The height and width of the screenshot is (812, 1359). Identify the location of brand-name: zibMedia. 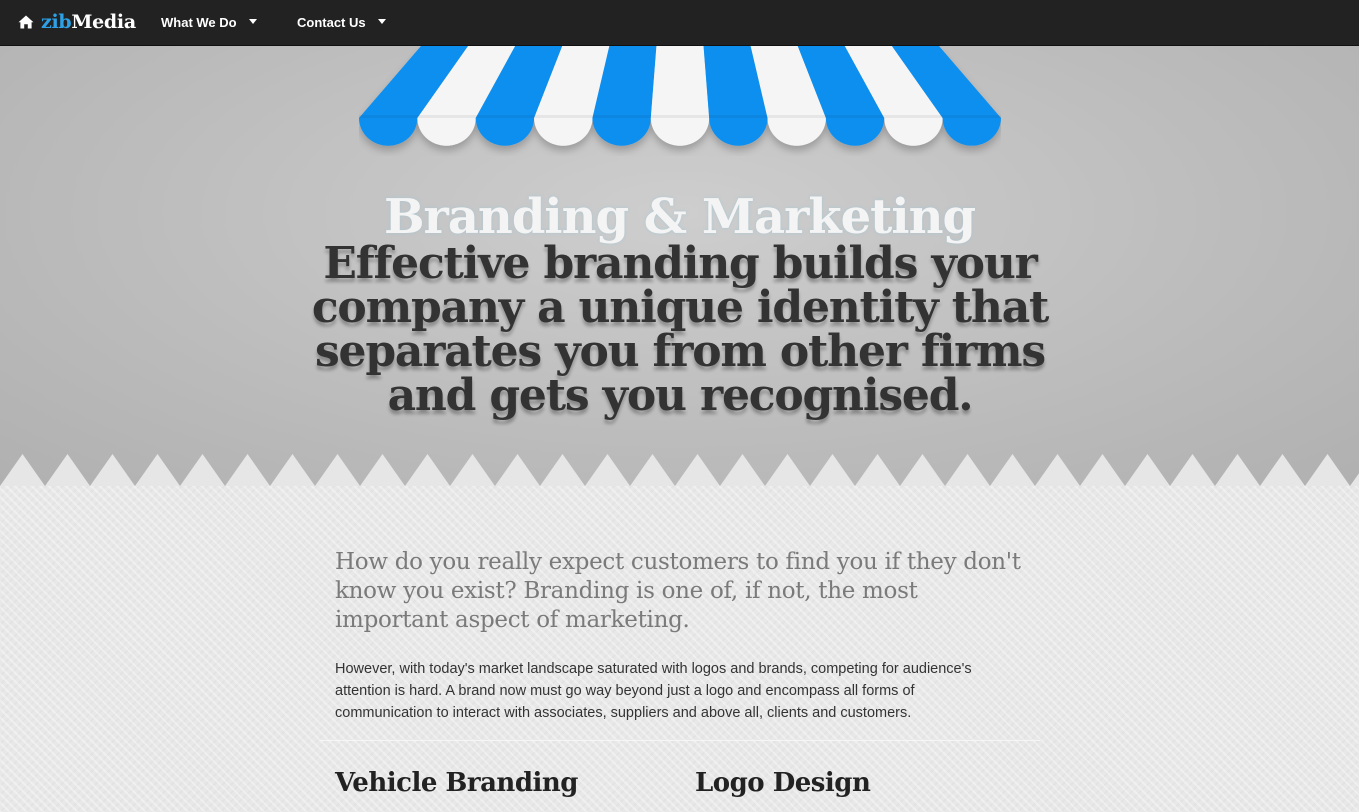
(88, 22).